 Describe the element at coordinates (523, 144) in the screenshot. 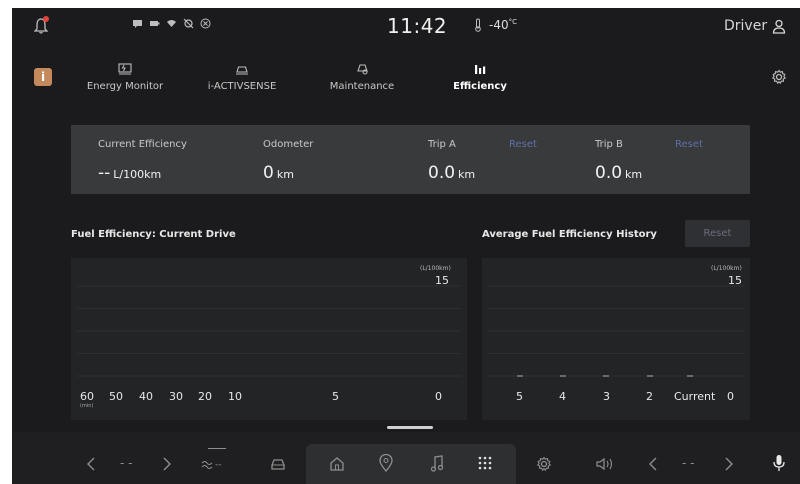

I see `trip-a-reset-button: Reset` at that location.